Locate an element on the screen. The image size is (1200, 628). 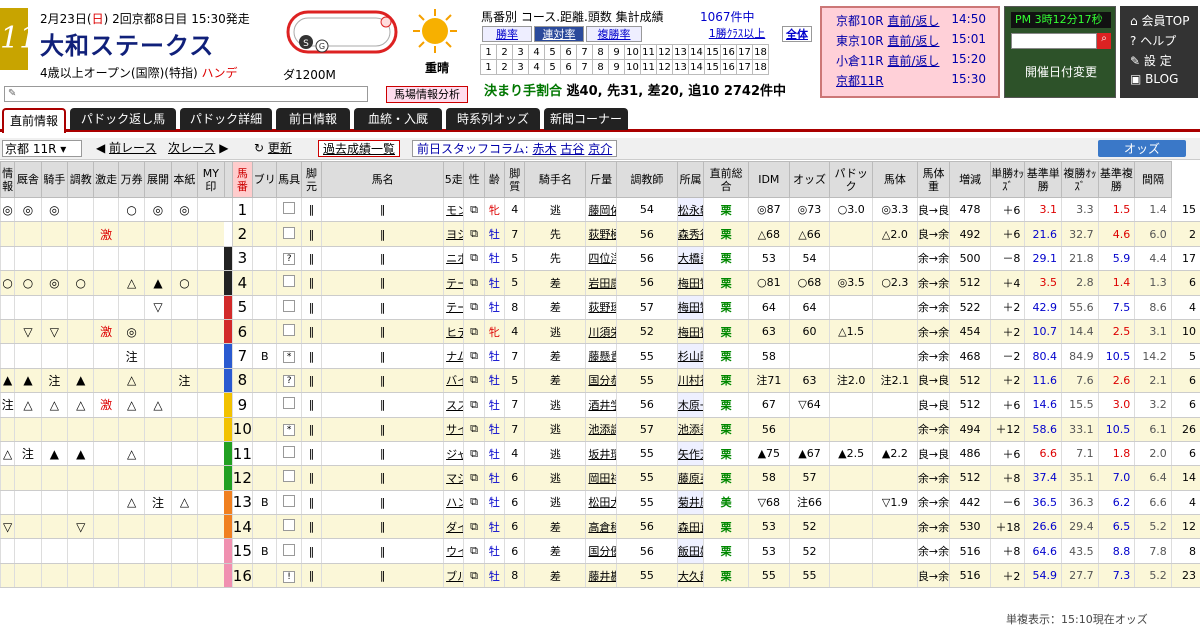
trainer-link: 大久龍 is located at coordinates (690, 576).